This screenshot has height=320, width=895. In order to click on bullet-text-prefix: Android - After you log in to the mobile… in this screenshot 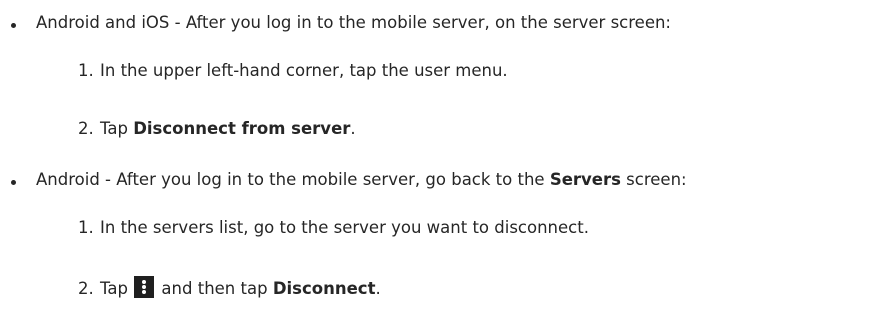, I will do `click(293, 179)`.